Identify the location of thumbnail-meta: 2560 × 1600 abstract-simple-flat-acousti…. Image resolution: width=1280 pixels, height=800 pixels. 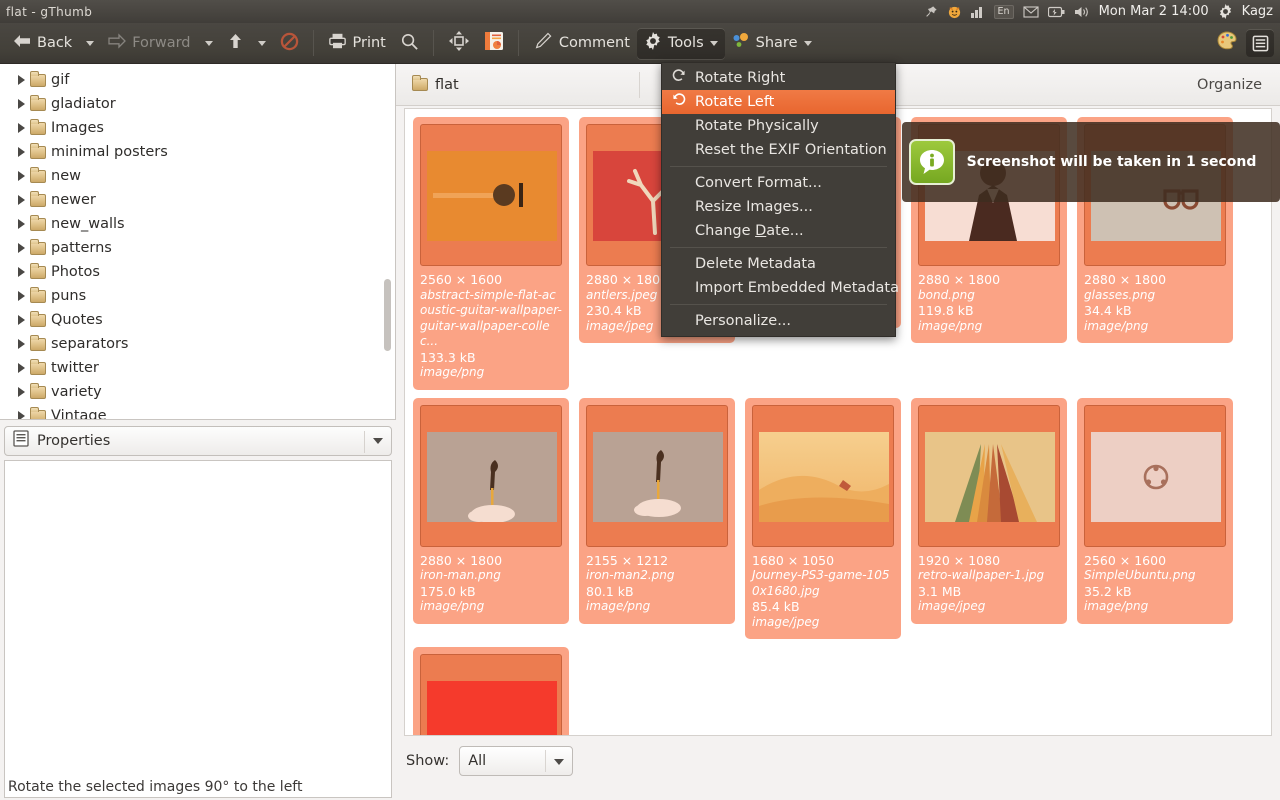
(491, 323).